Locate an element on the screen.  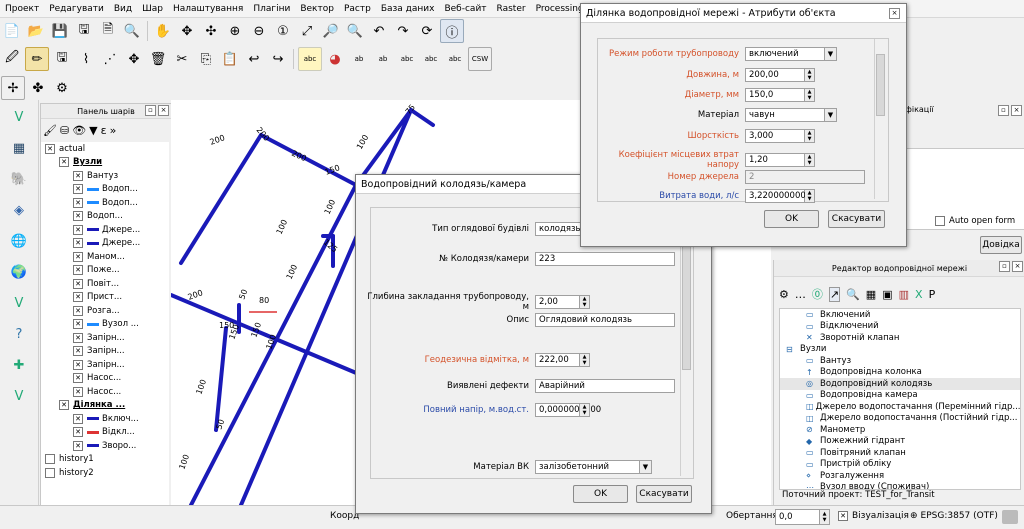
expand-icon: » is located at coordinates (113, 130).